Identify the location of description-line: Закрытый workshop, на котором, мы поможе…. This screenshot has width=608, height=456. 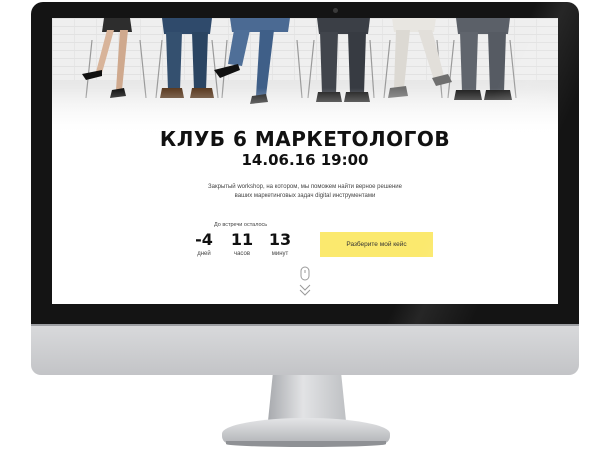
(305, 187).